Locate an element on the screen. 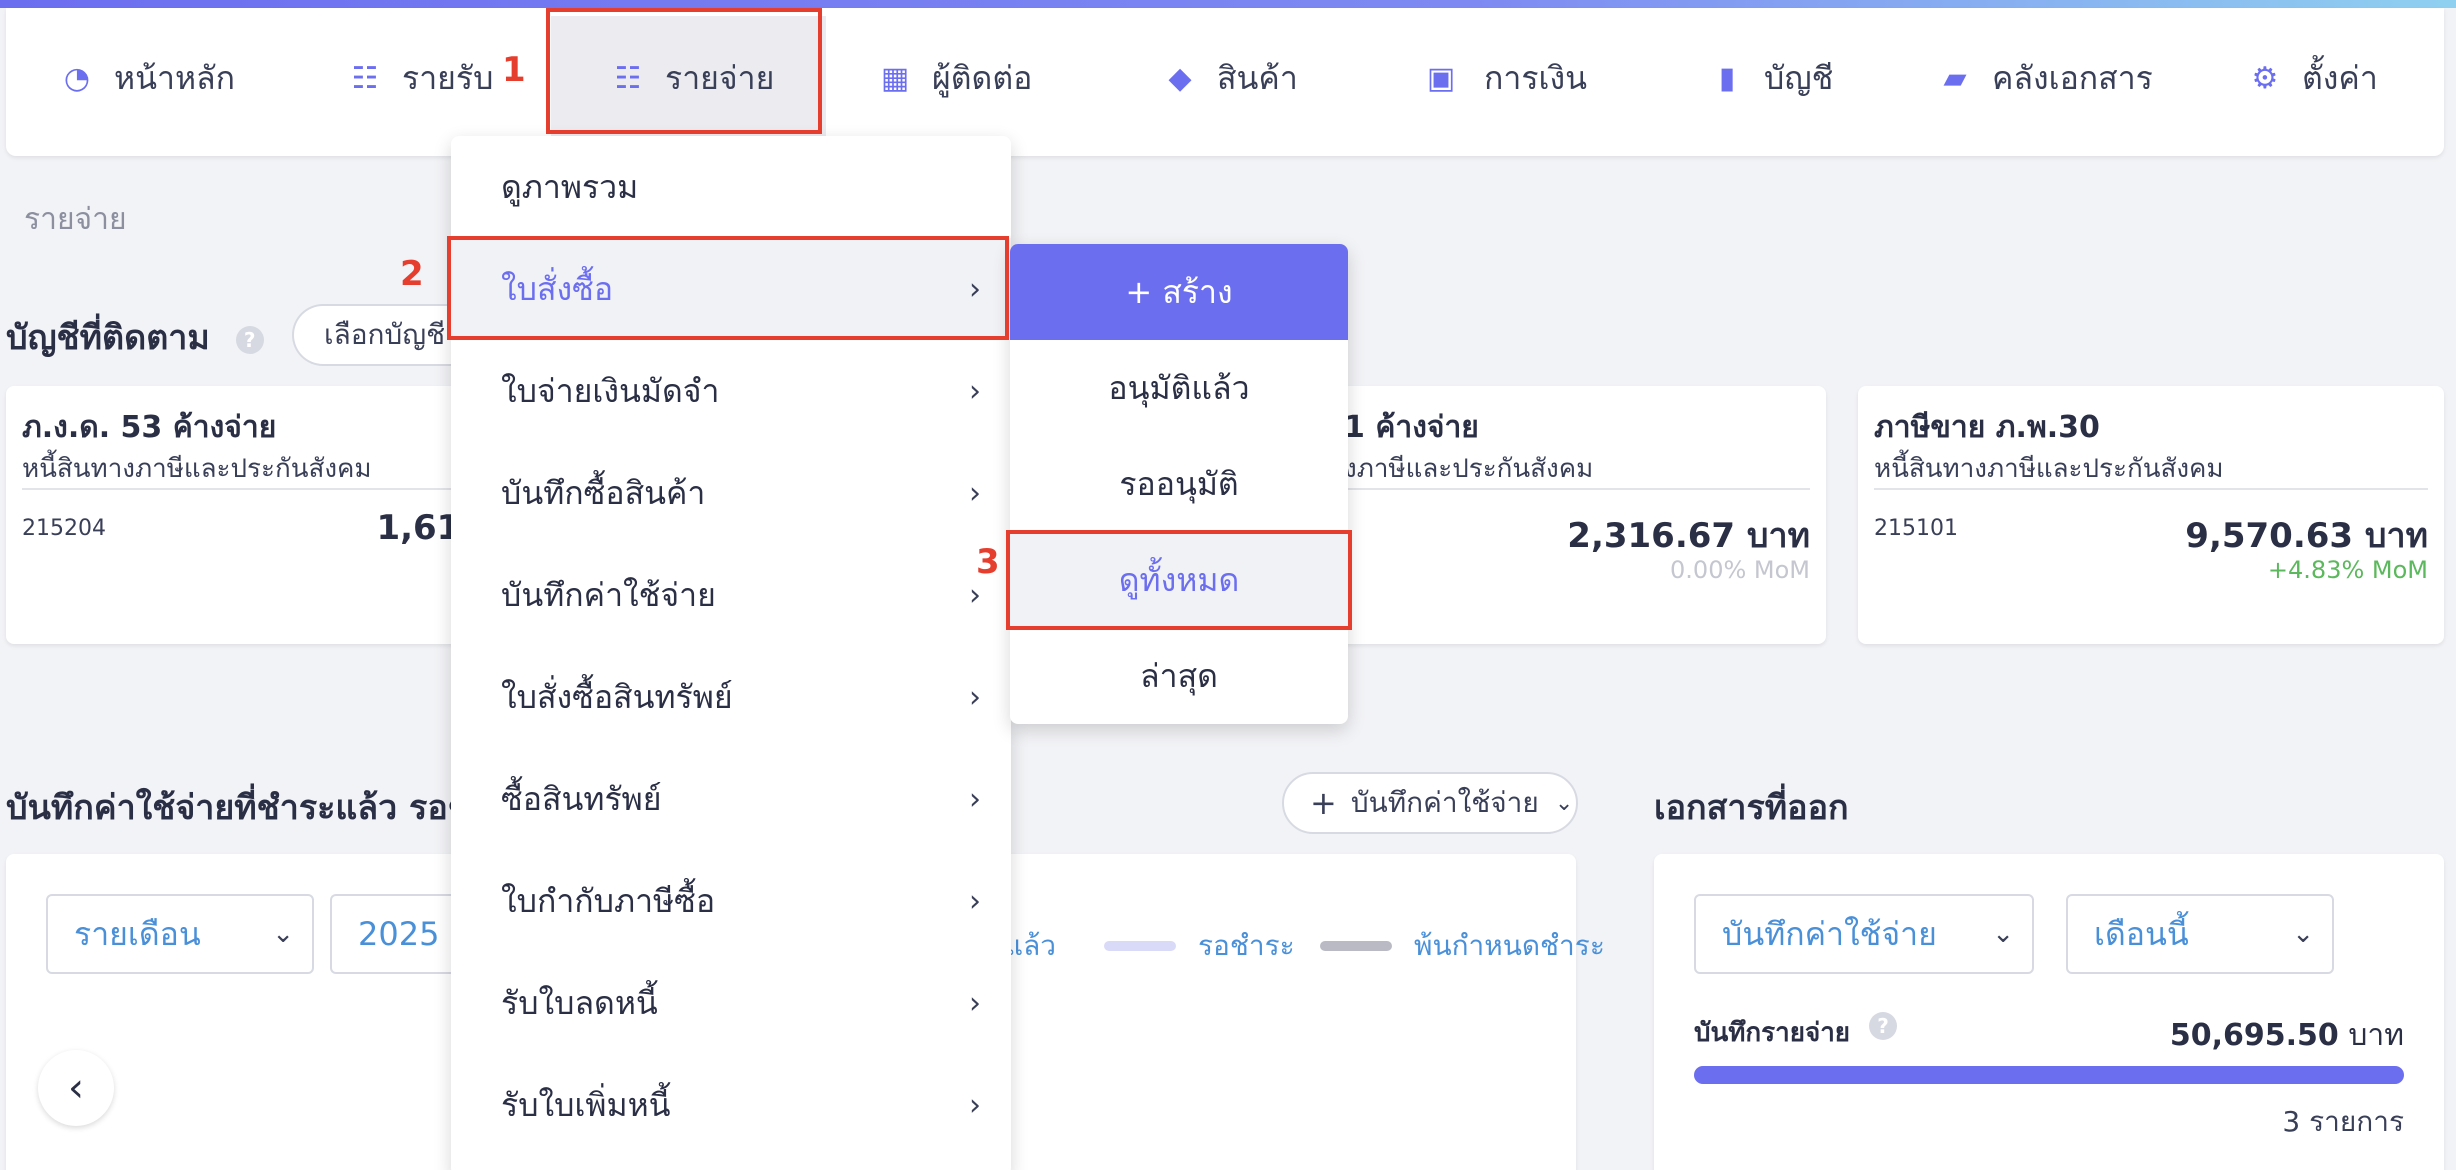  top-accent-line is located at coordinates (1228, 4).